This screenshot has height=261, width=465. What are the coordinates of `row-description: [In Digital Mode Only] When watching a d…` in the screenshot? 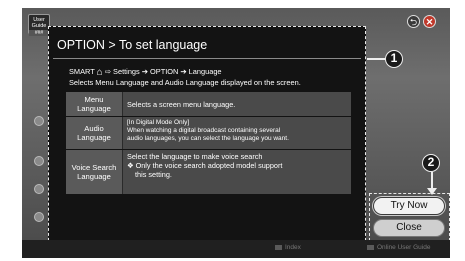 It's located at (237, 133).